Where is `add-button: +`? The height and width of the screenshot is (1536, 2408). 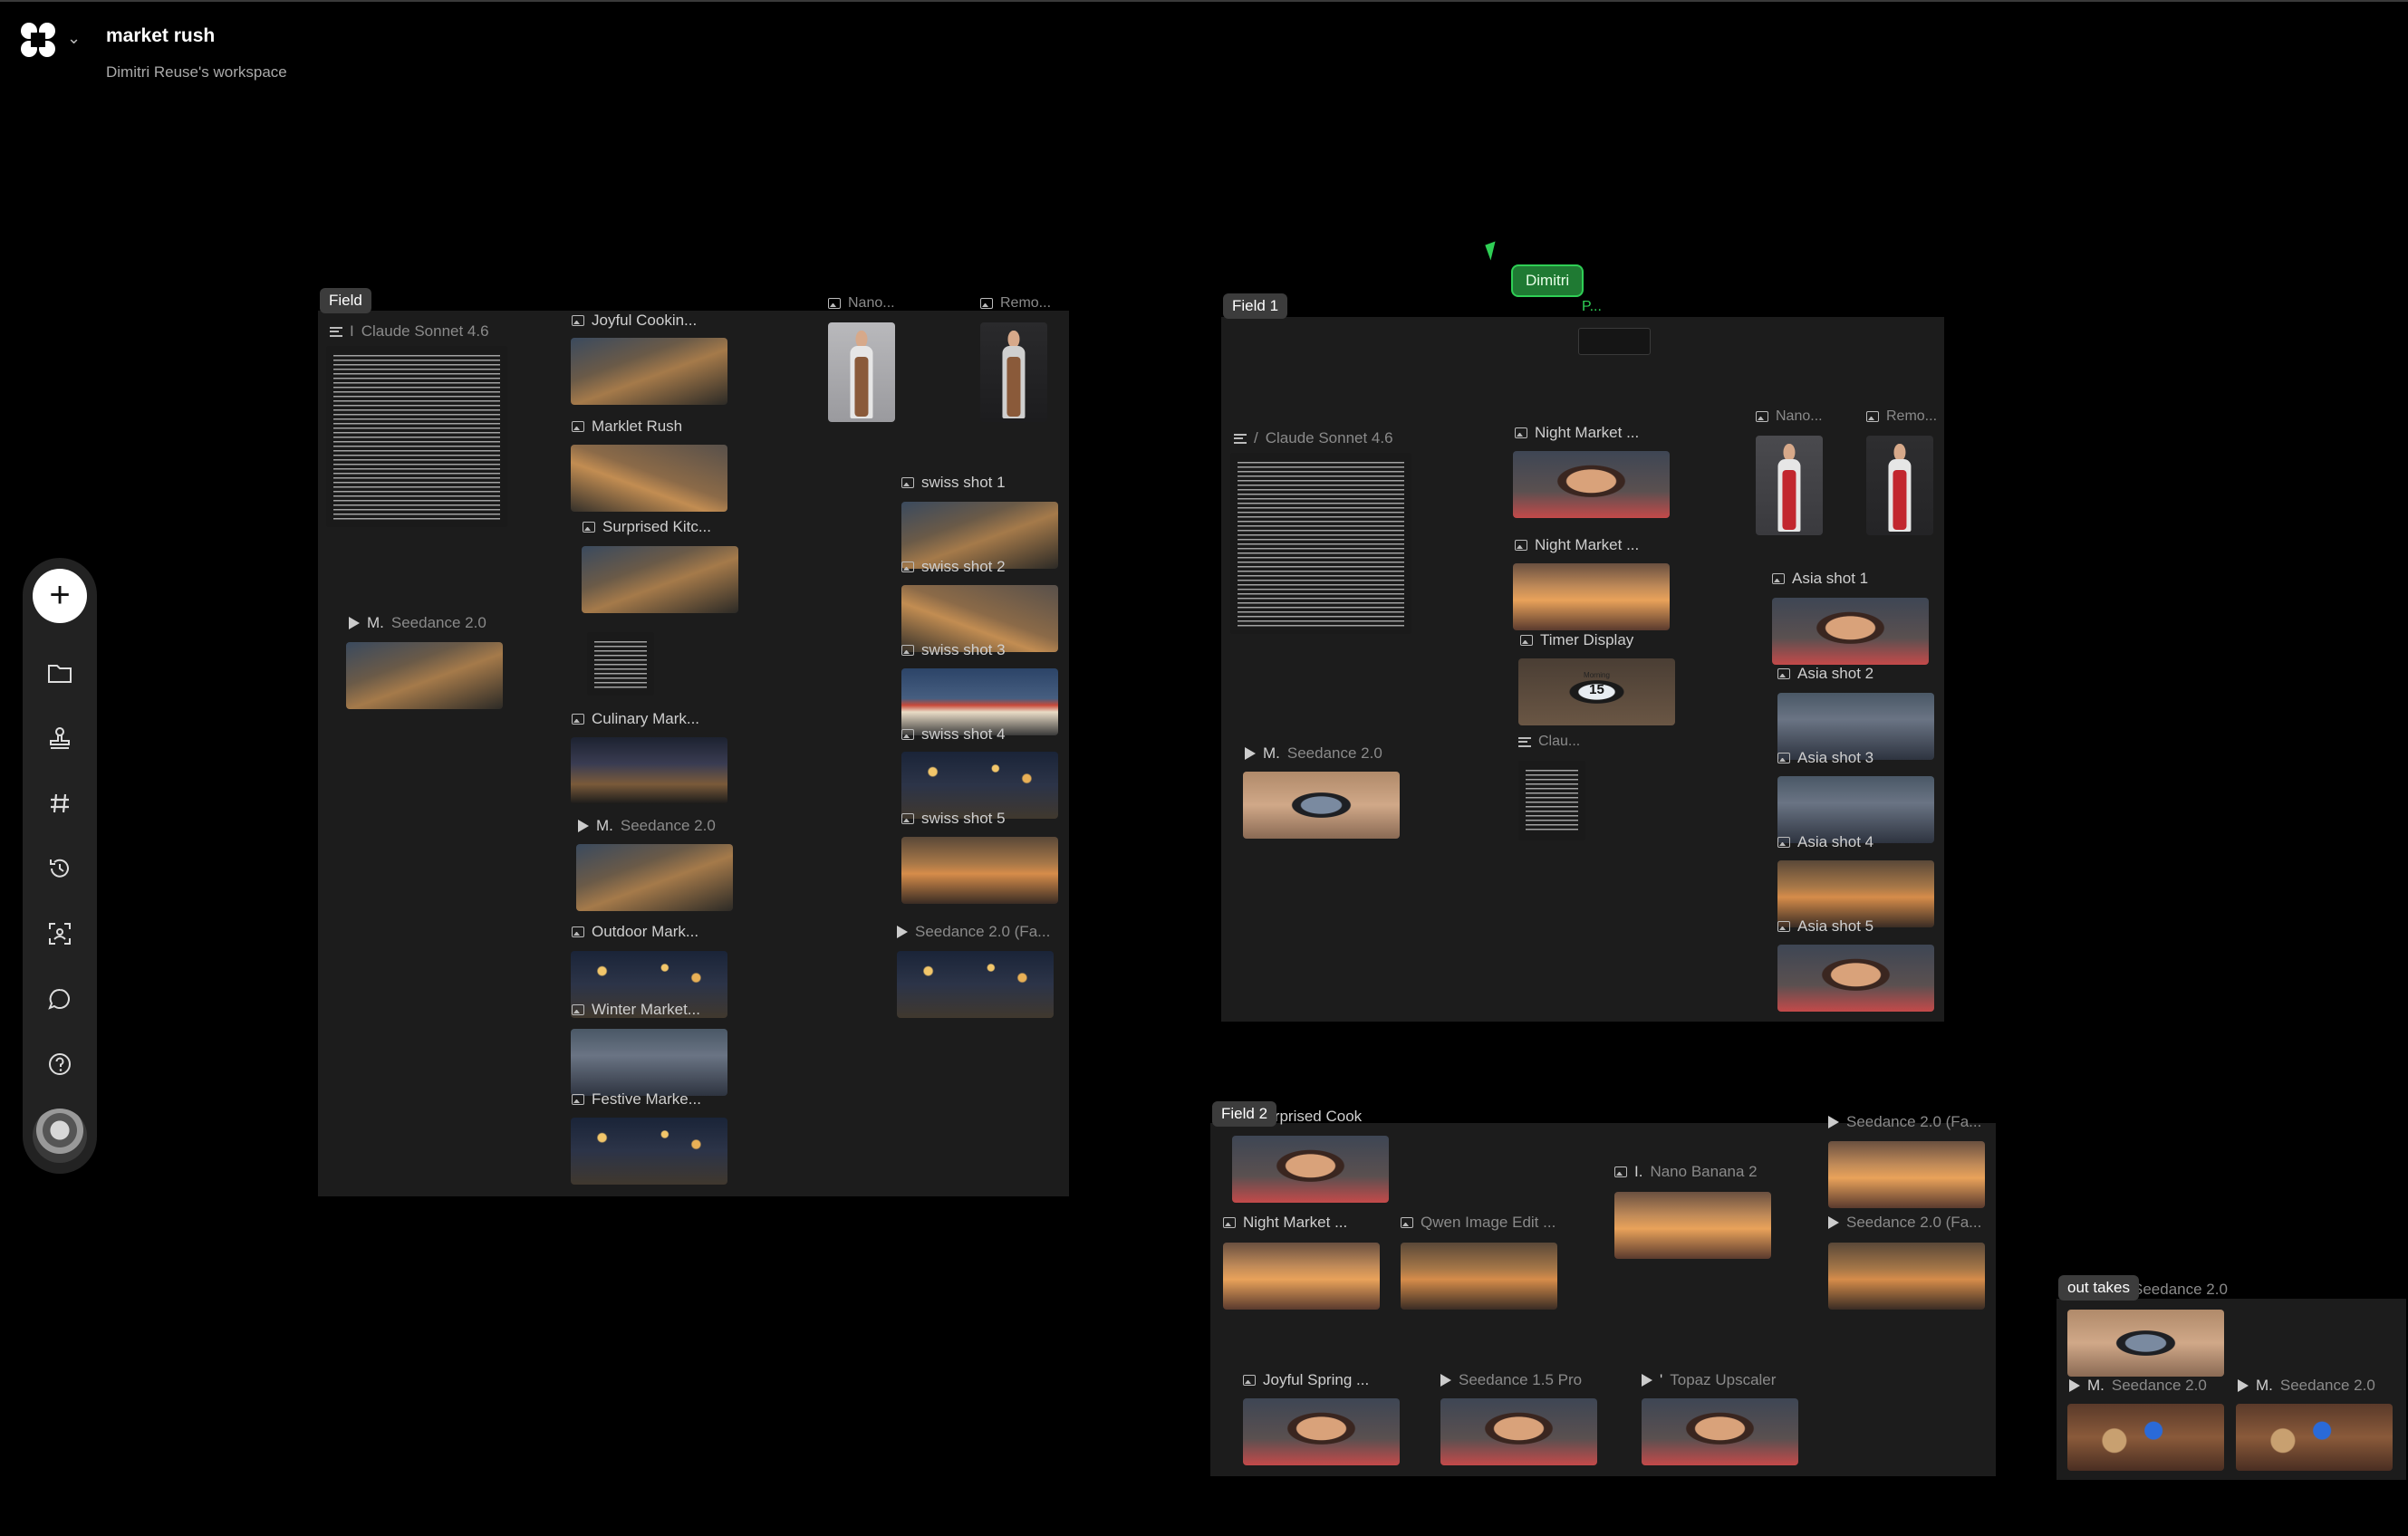 add-button: + is located at coordinates (60, 596).